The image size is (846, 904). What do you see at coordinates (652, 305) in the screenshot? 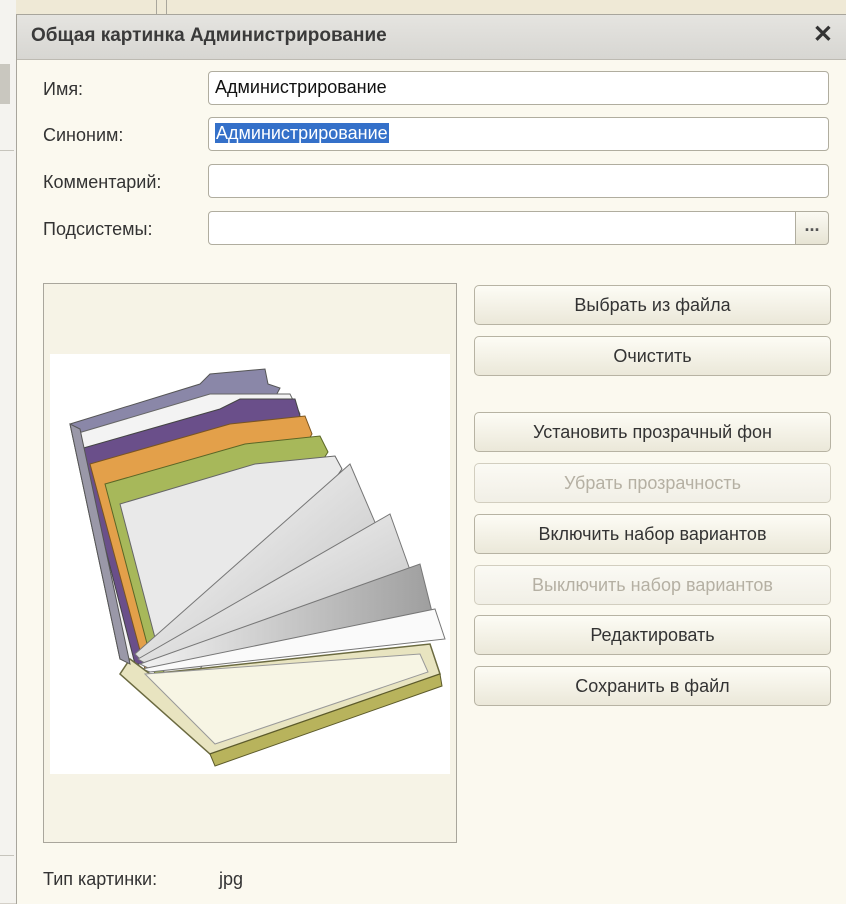
I see `choose-from-file-button: Выбрать из файла` at bounding box center [652, 305].